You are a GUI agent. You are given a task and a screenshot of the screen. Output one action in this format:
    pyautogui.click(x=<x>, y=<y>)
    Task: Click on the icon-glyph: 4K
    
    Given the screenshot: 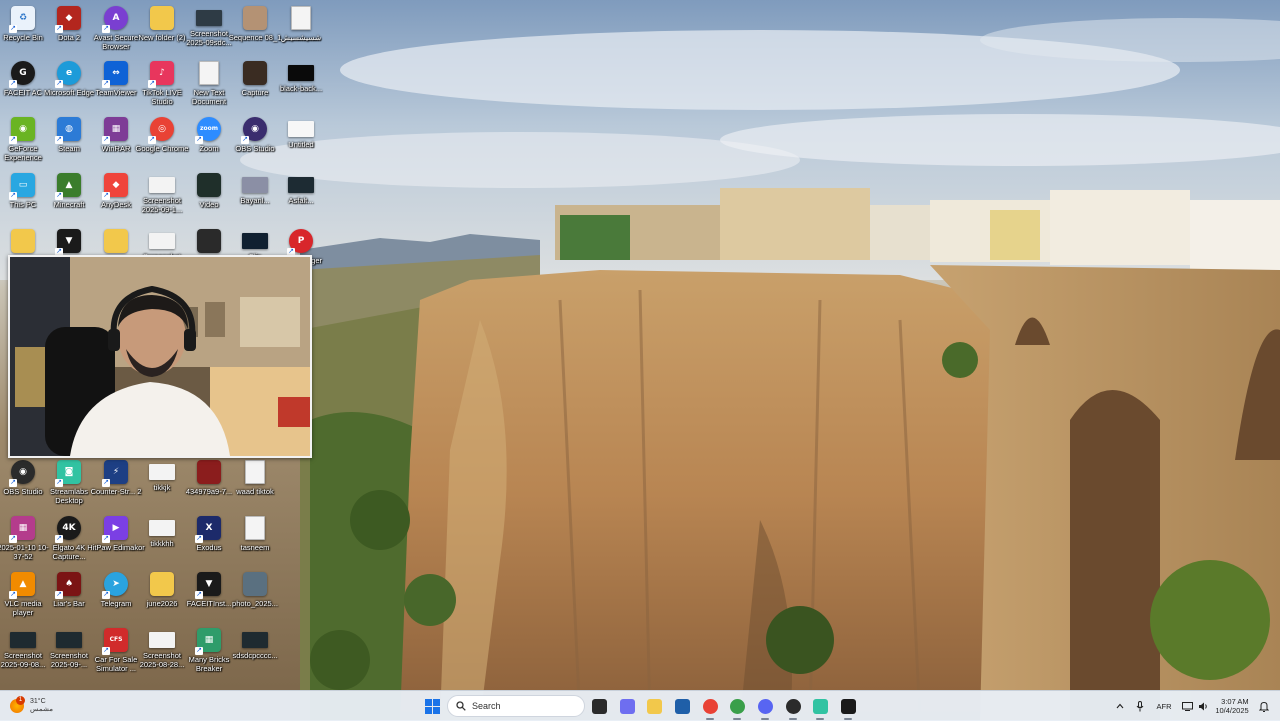 What is the action you would take?
    pyautogui.click(x=69, y=528)
    